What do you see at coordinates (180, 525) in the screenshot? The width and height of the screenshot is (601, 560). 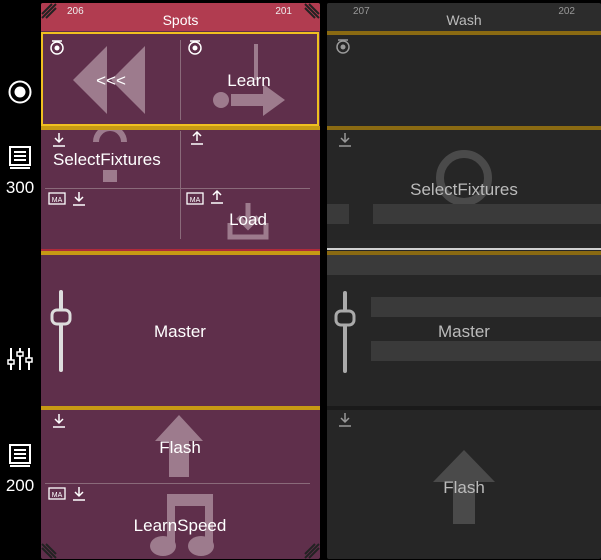 I see `learn-speed-label: LearnSpeed` at bounding box center [180, 525].